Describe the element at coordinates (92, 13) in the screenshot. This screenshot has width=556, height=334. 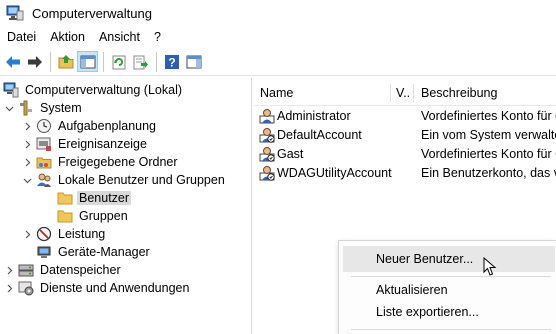
I see `window-title: Computerverwaltung` at that location.